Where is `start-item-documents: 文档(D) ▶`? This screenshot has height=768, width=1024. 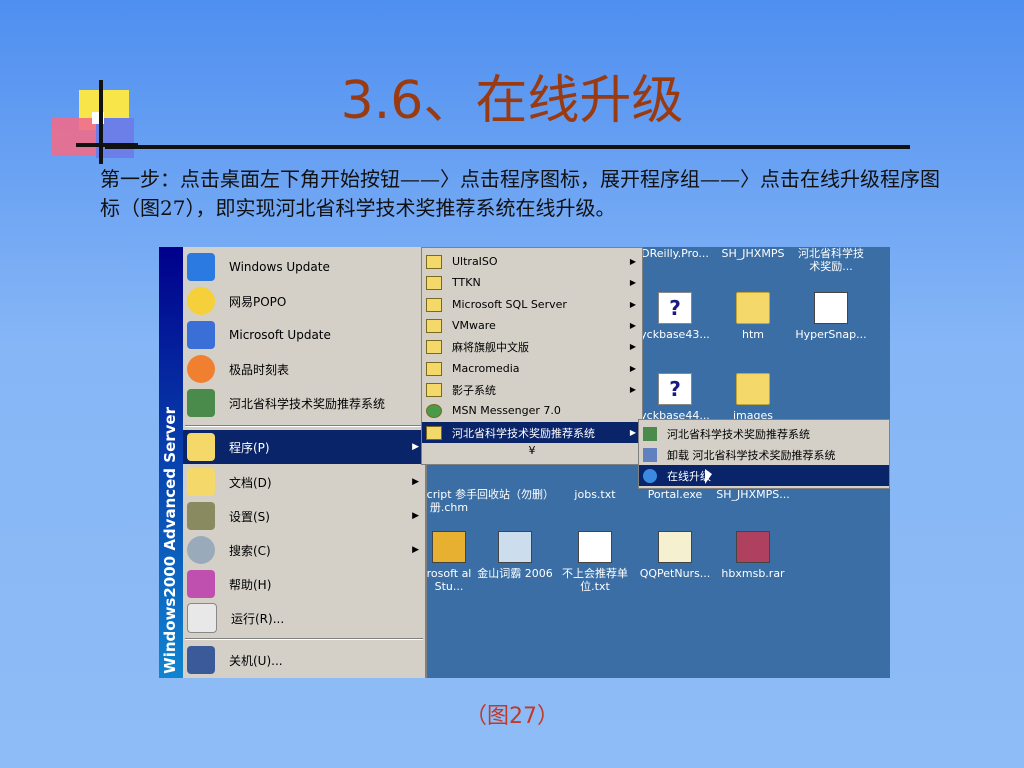 start-item-documents: 文档(D) ▶ is located at coordinates (304, 482).